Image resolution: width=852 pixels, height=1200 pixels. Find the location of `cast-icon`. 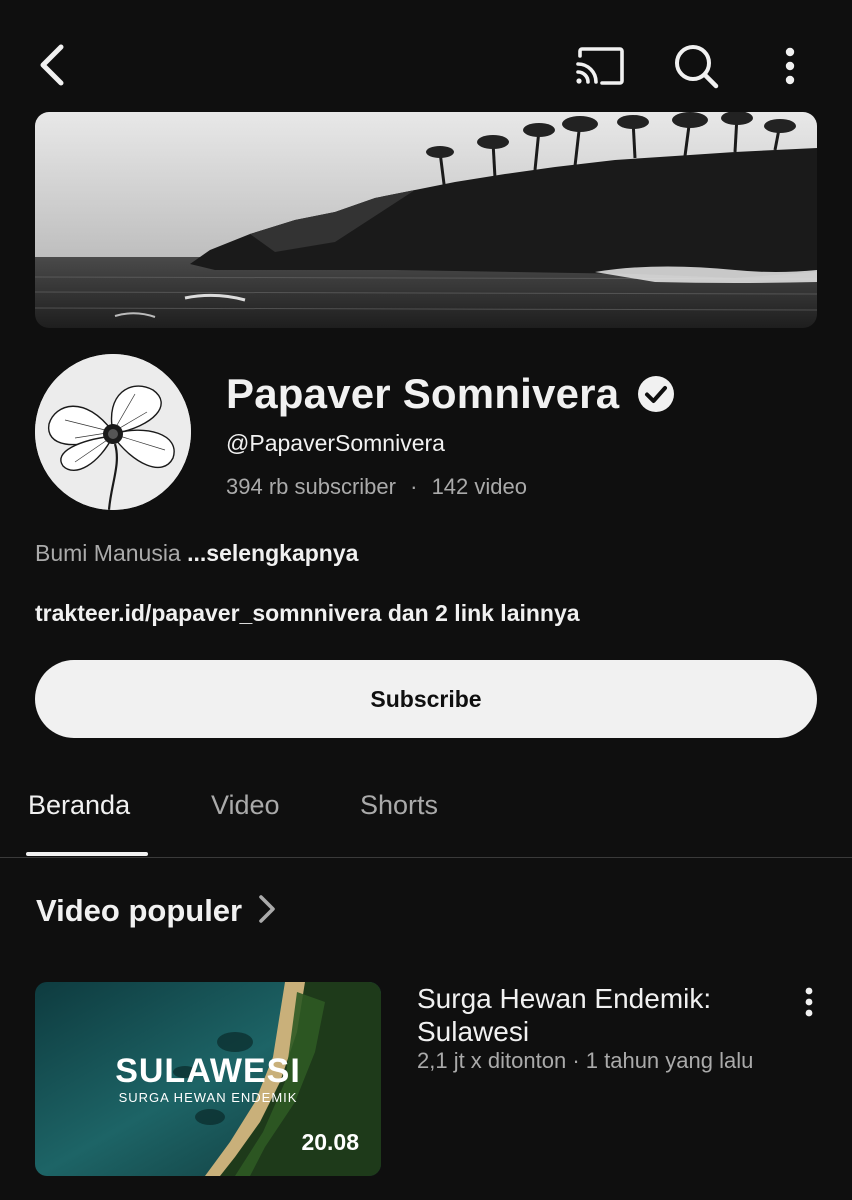

cast-icon is located at coordinates (600, 66).